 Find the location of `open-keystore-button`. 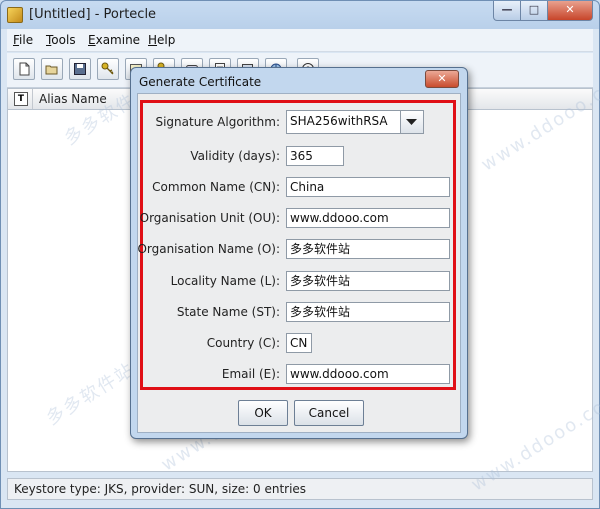

open-keystore-button is located at coordinates (52, 69).